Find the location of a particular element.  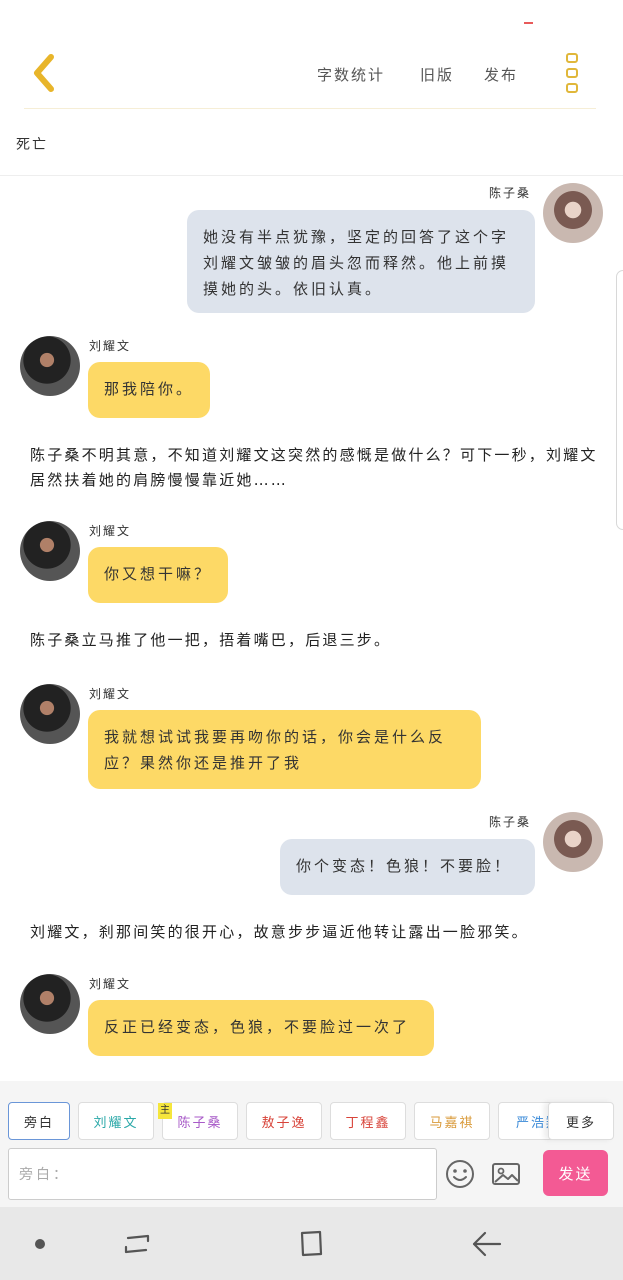

chevron-left-icon is located at coordinates (44, 73).